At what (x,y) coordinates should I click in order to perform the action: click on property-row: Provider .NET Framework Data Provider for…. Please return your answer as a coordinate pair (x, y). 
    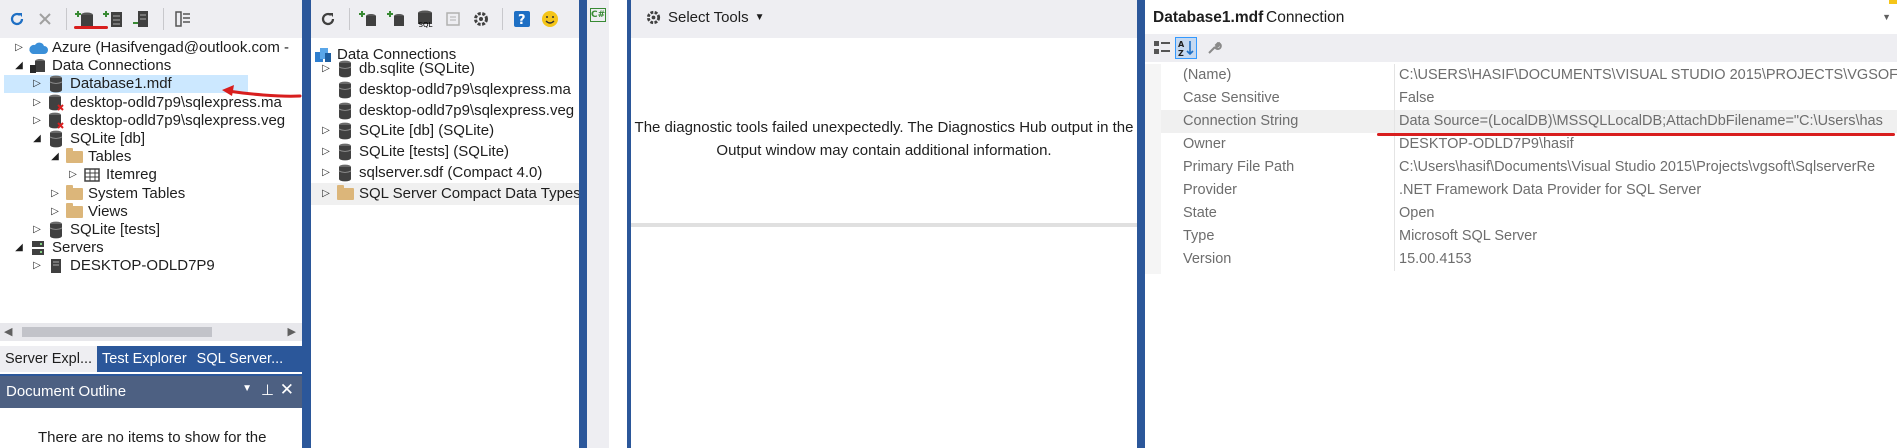
    Looking at the image, I should click on (1529, 190).